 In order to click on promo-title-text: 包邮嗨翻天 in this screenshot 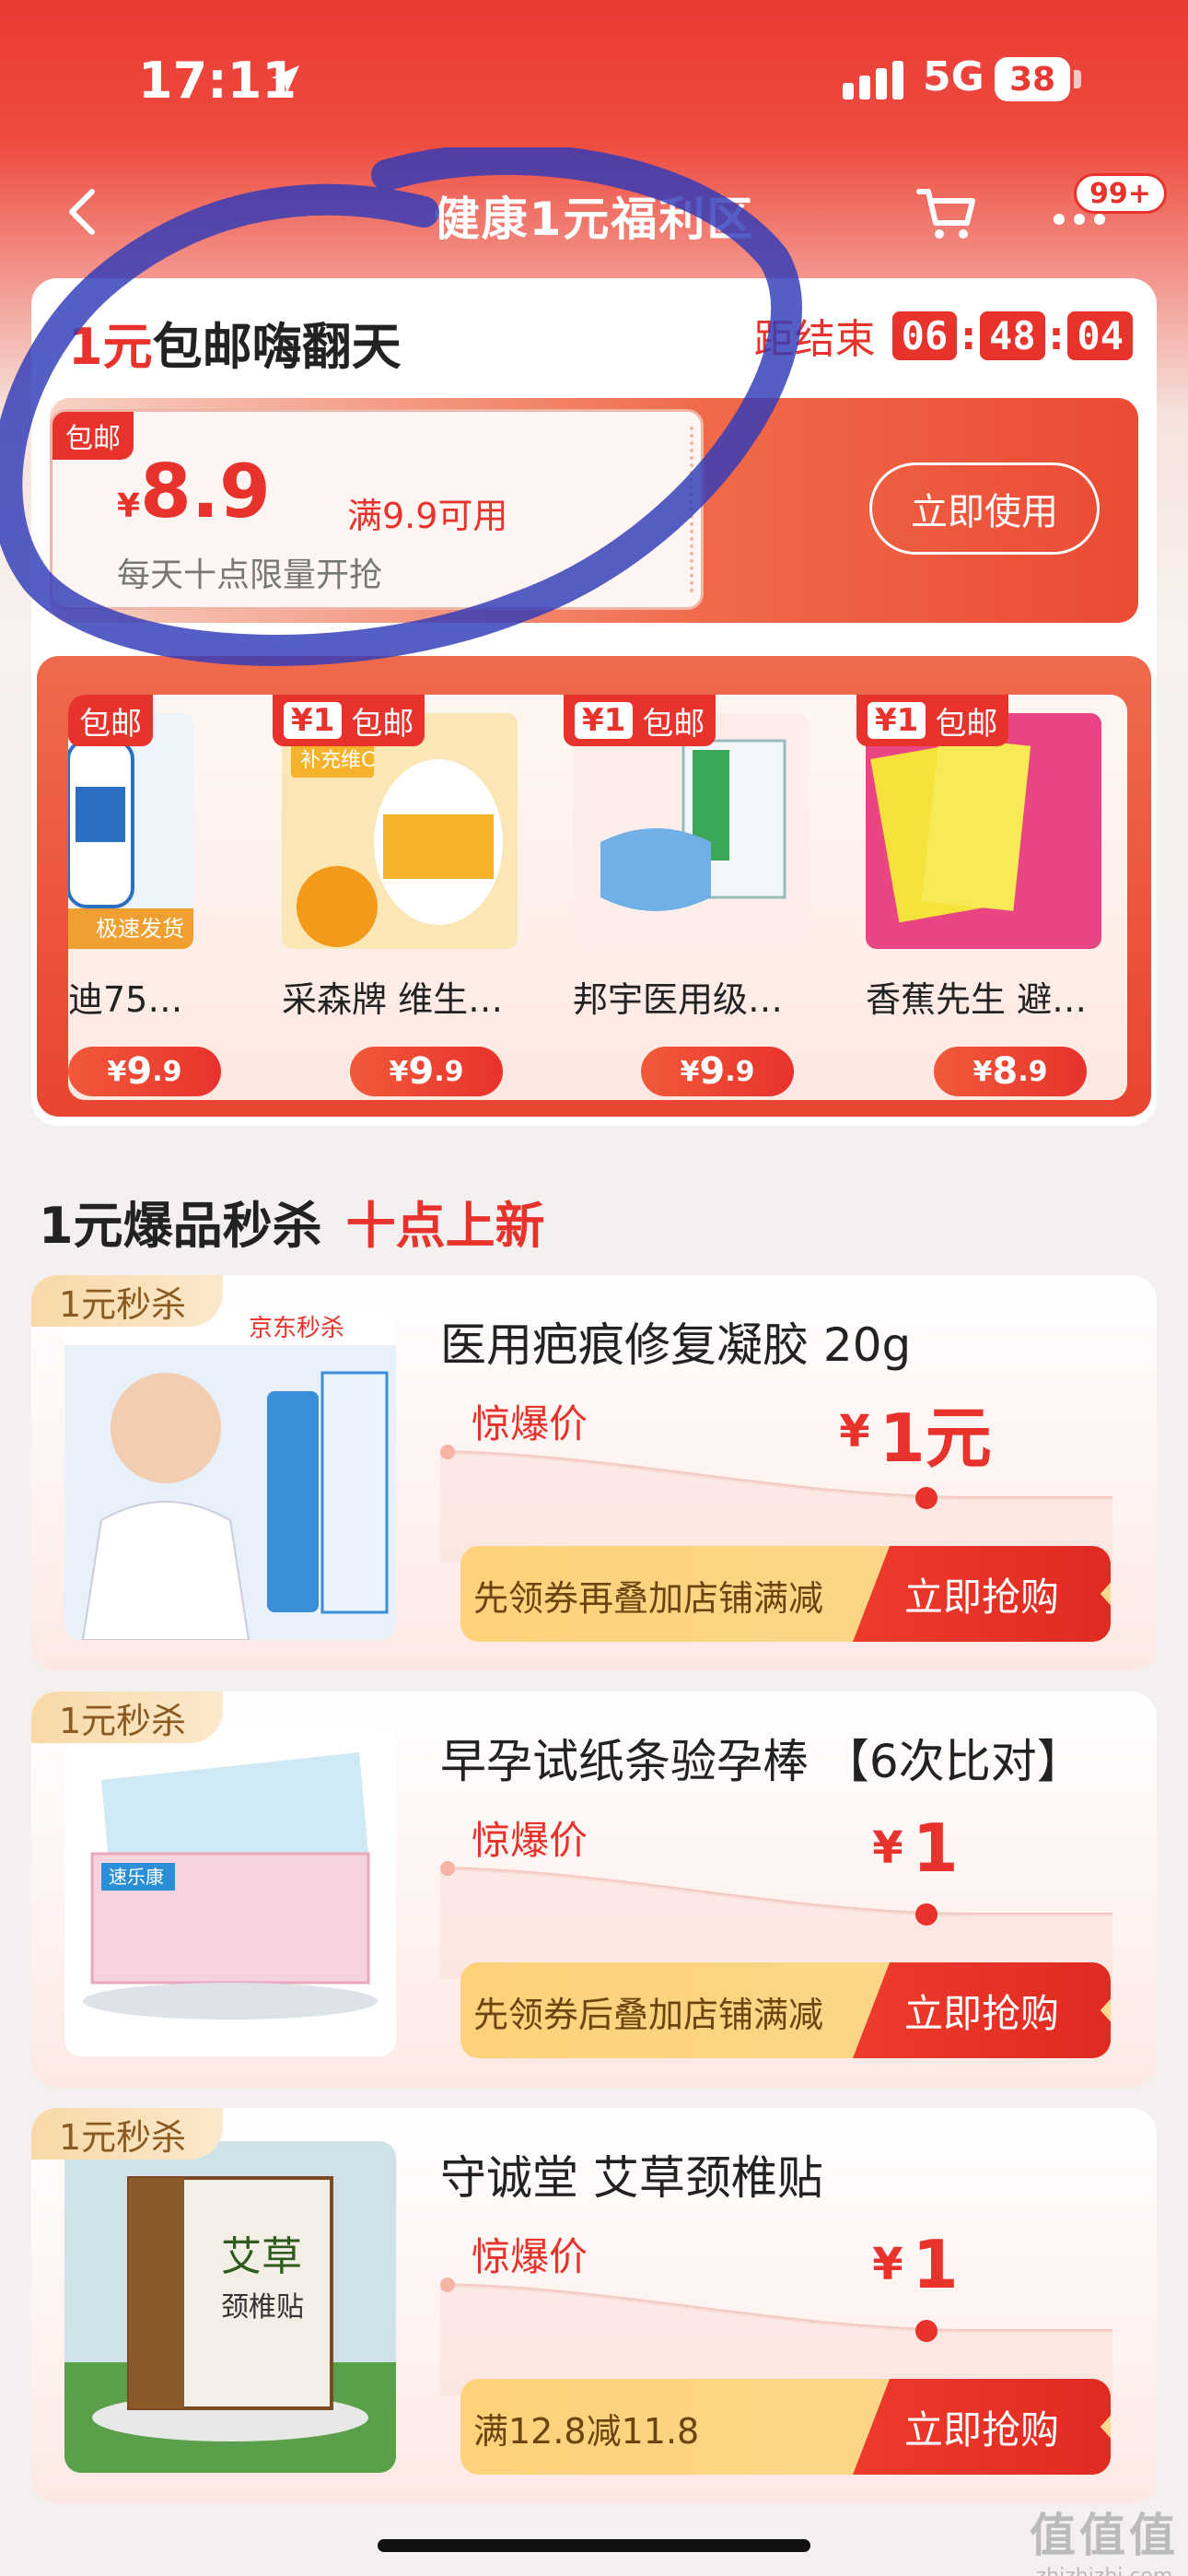, I will do `click(277, 347)`.